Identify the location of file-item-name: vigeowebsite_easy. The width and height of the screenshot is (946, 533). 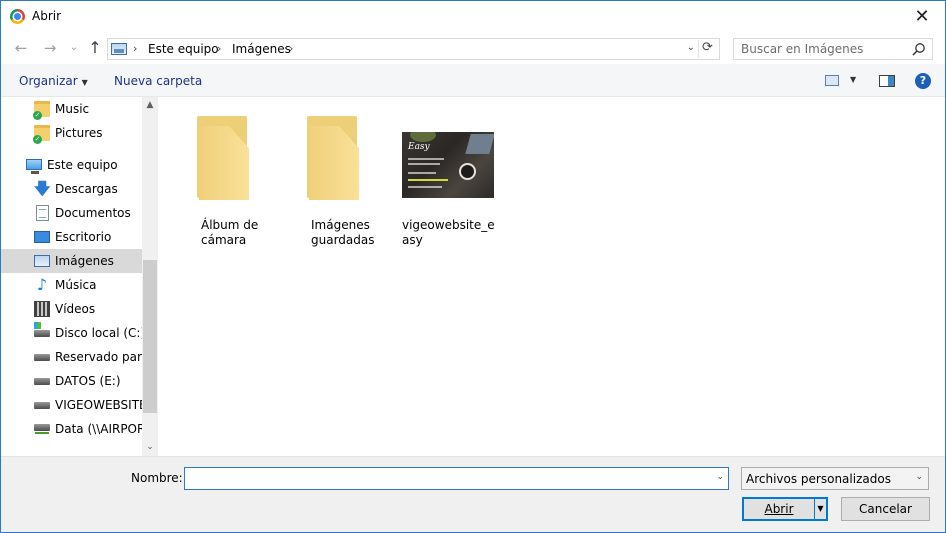
(448, 232).